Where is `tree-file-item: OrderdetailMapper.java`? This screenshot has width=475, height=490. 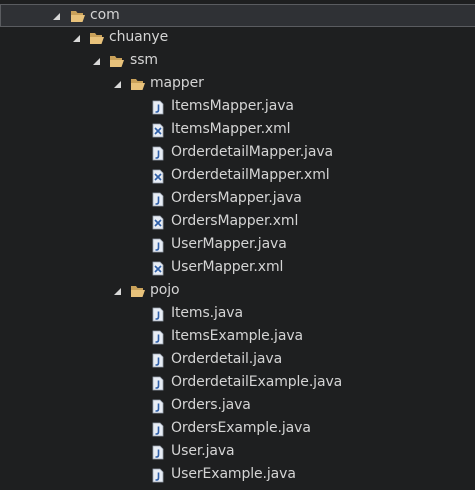 tree-file-item: OrderdetailMapper.java is located at coordinates (237, 153).